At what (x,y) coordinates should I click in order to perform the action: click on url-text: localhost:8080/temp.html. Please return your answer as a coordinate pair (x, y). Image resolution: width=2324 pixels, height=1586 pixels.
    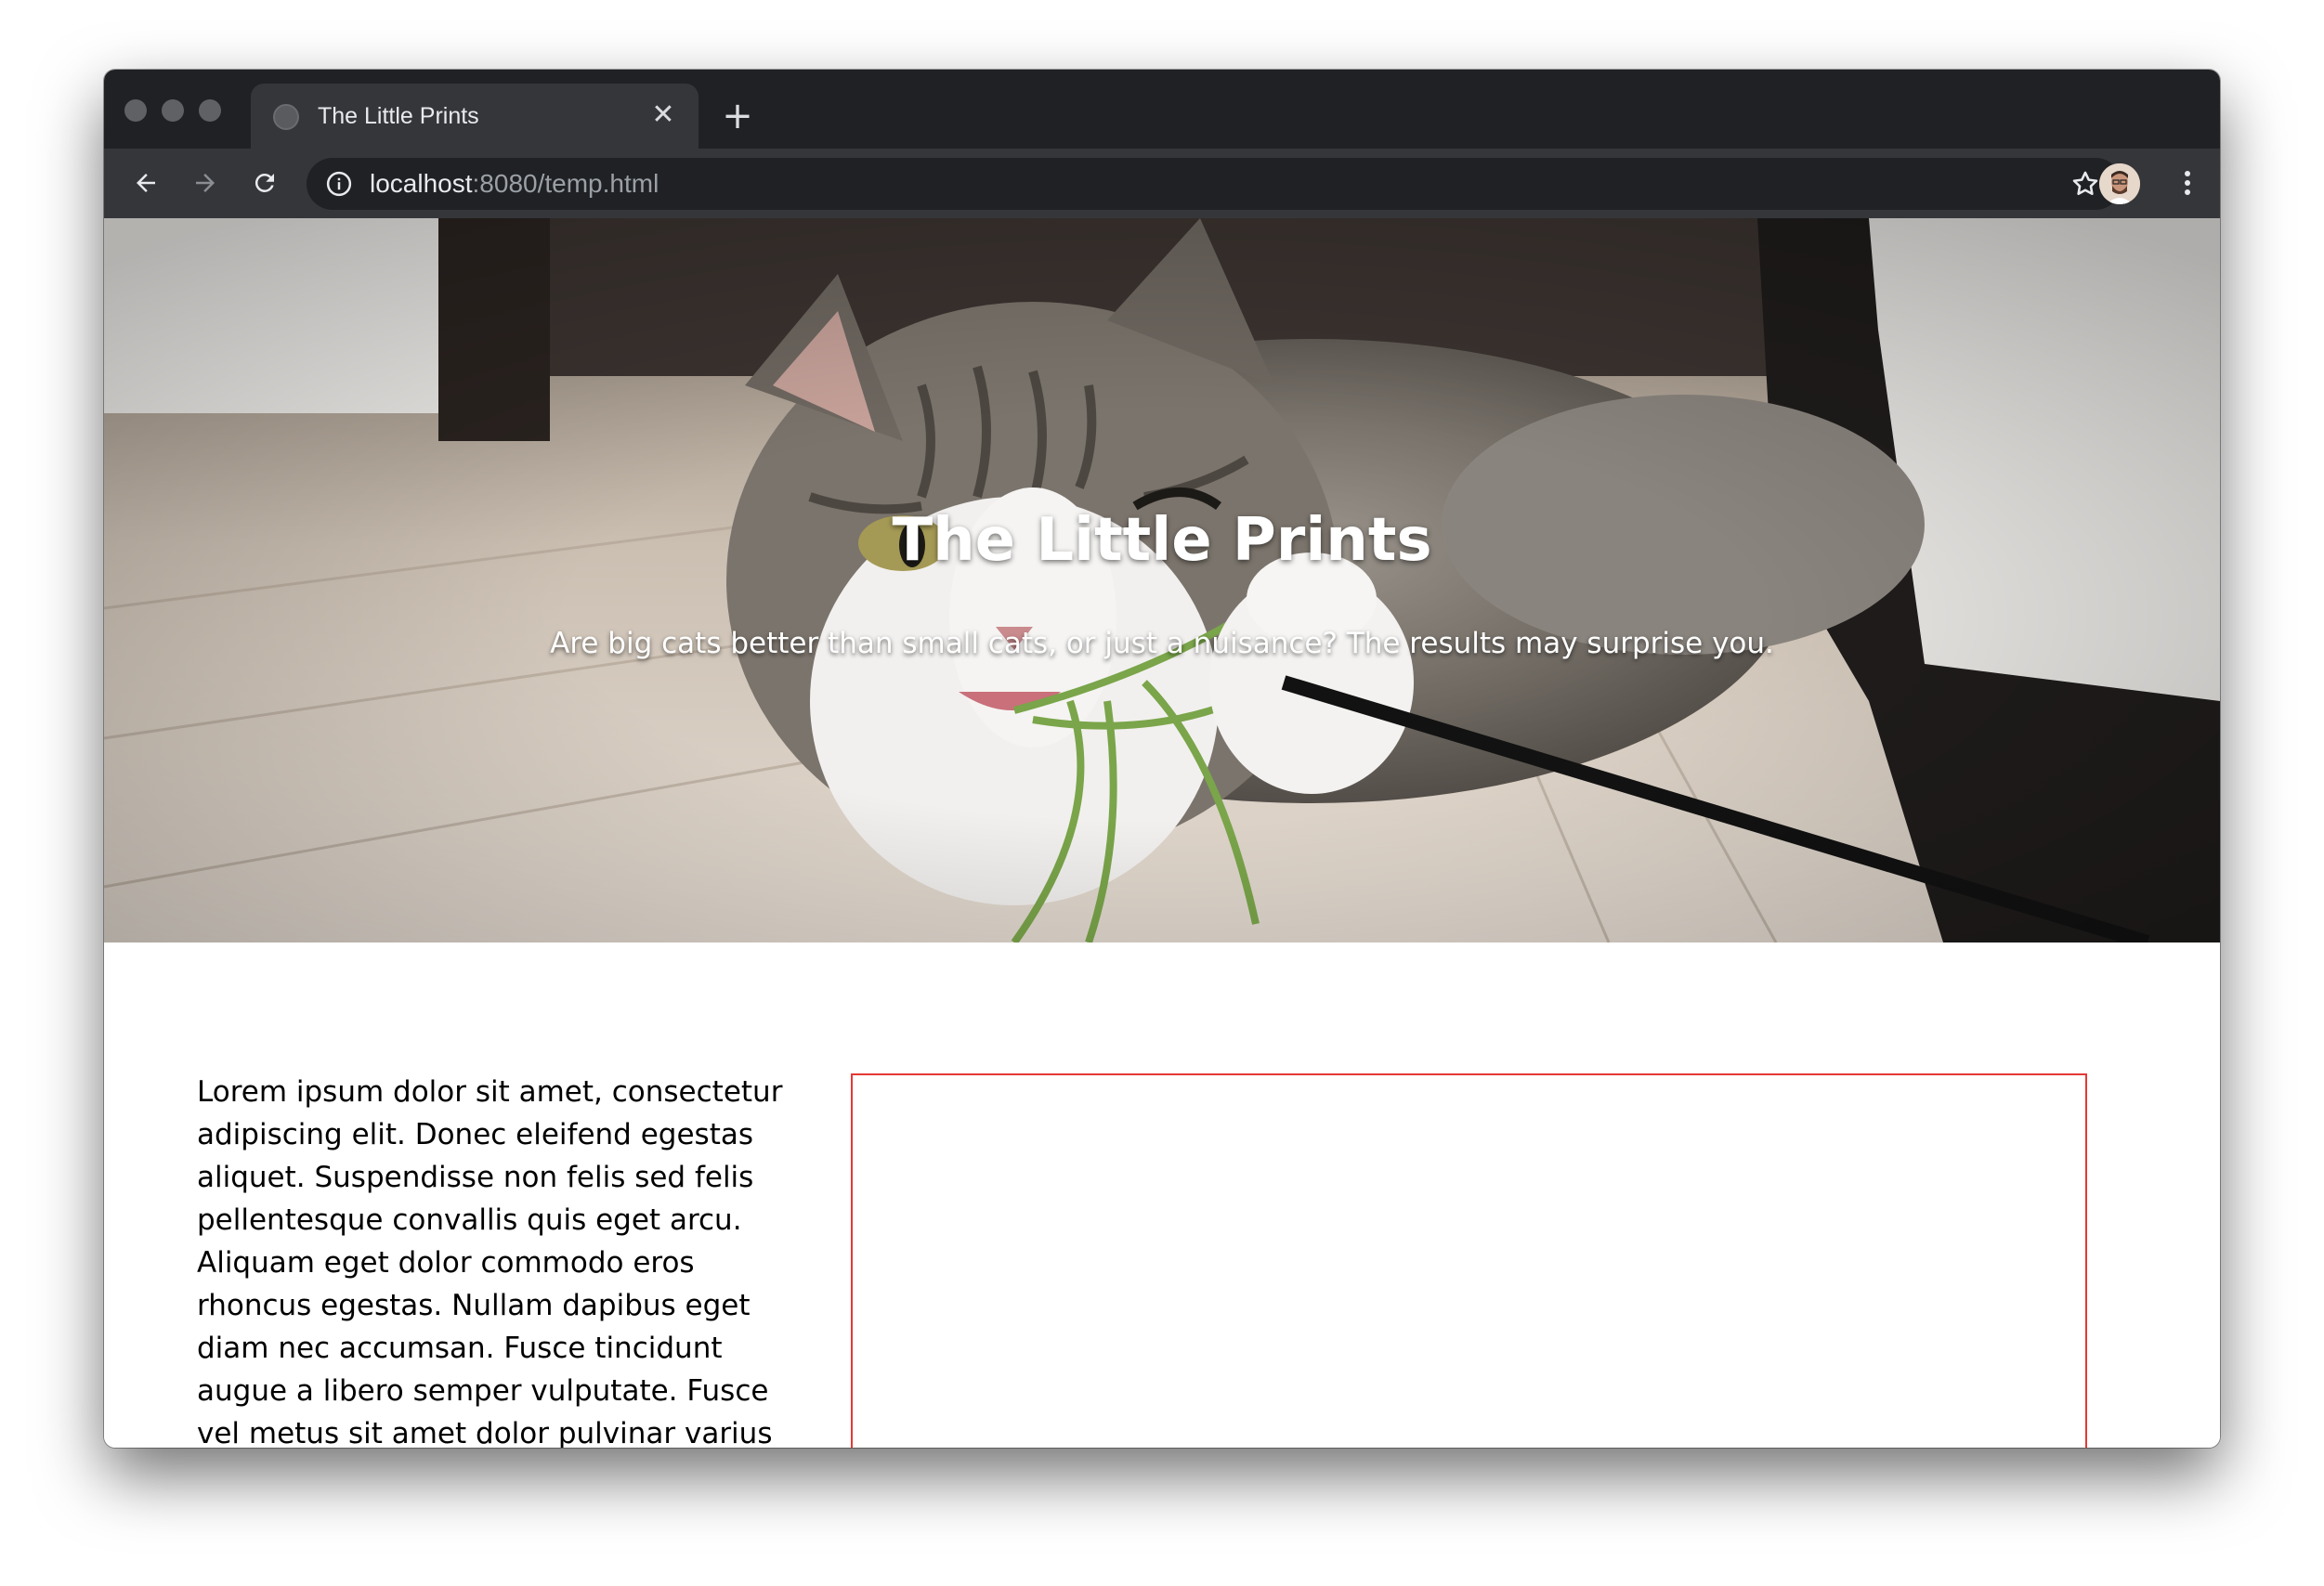
    Looking at the image, I should click on (514, 184).